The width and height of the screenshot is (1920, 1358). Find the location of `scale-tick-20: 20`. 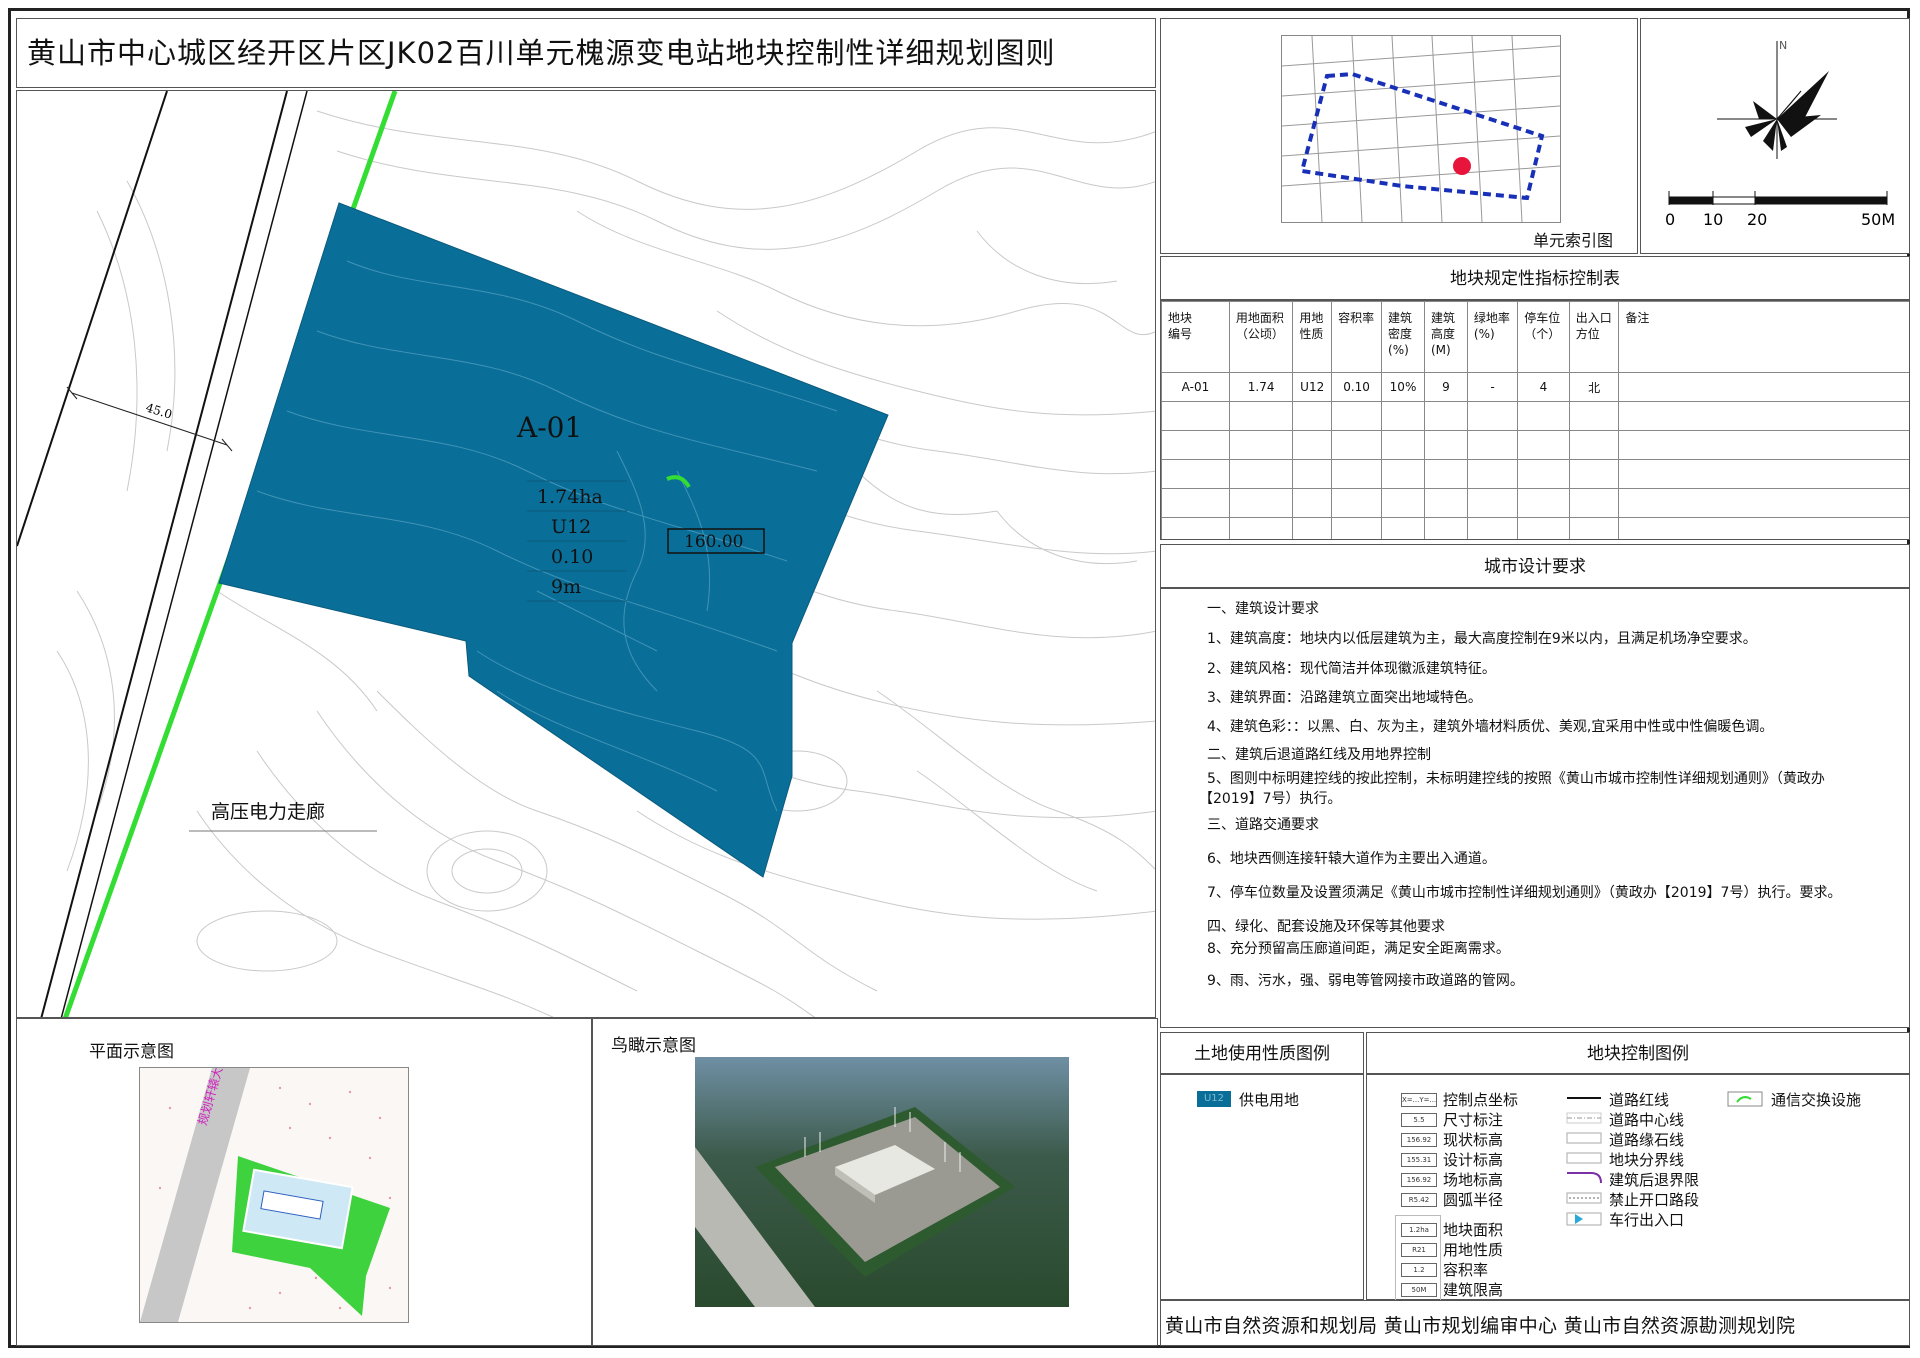

scale-tick-20: 20 is located at coordinates (1757, 219).